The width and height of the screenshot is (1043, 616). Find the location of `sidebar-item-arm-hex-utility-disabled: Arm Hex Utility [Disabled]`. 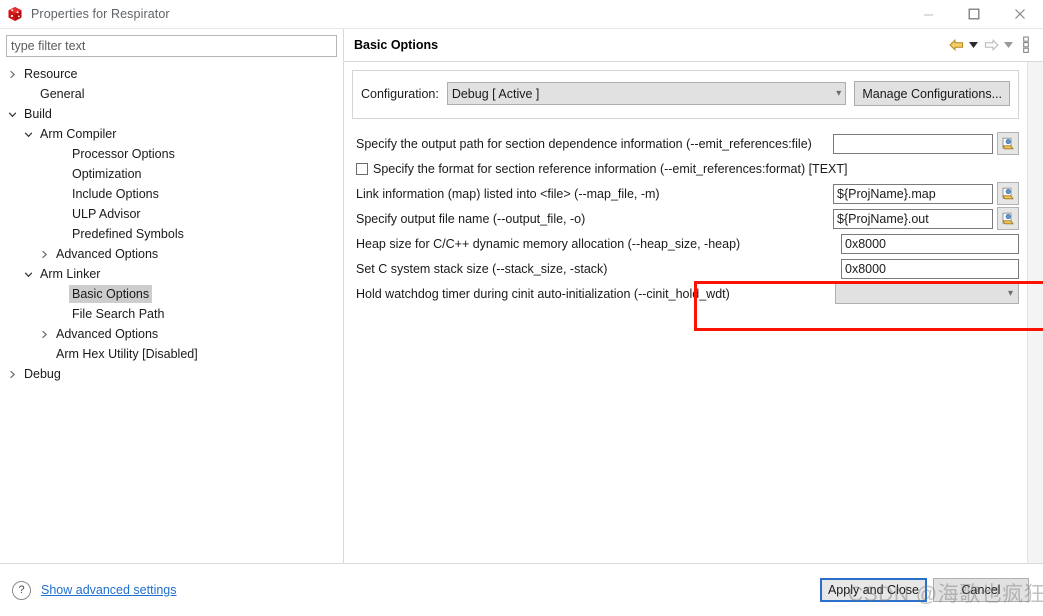

sidebar-item-arm-hex-utility-disabled: Arm Hex Utility [Disabled] is located at coordinates (171, 354).